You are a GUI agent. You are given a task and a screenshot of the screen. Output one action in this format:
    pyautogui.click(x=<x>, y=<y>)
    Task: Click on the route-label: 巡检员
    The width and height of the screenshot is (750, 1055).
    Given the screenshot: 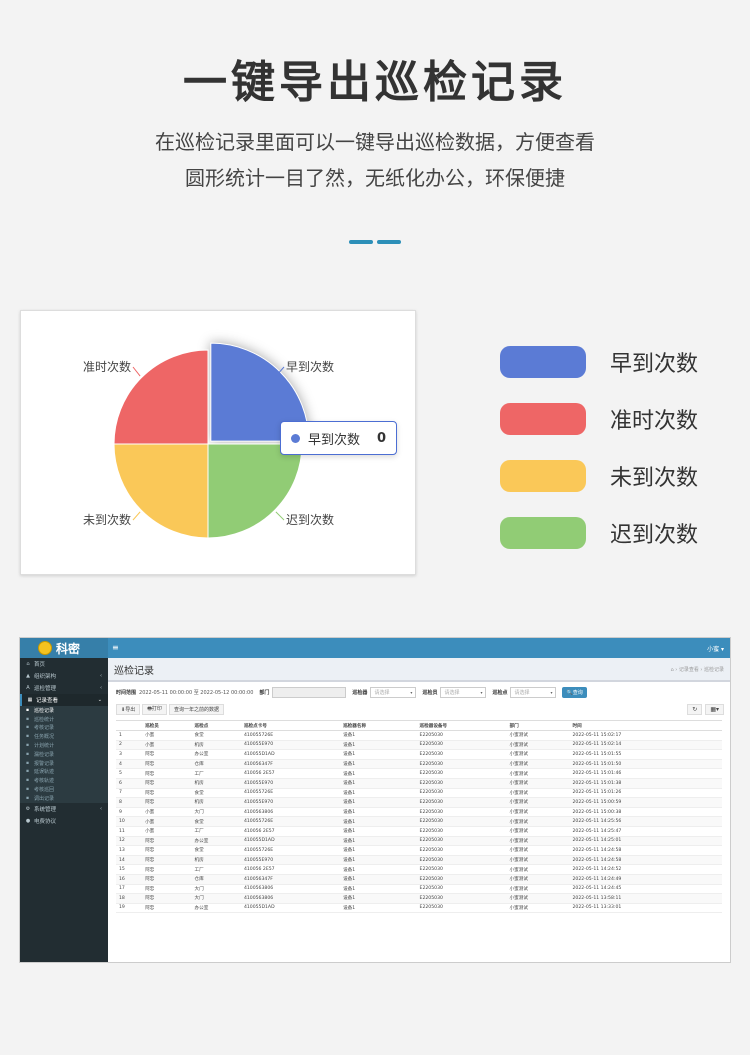 What is the action you would take?
    pyautogui.click(x=430, y=693)
    